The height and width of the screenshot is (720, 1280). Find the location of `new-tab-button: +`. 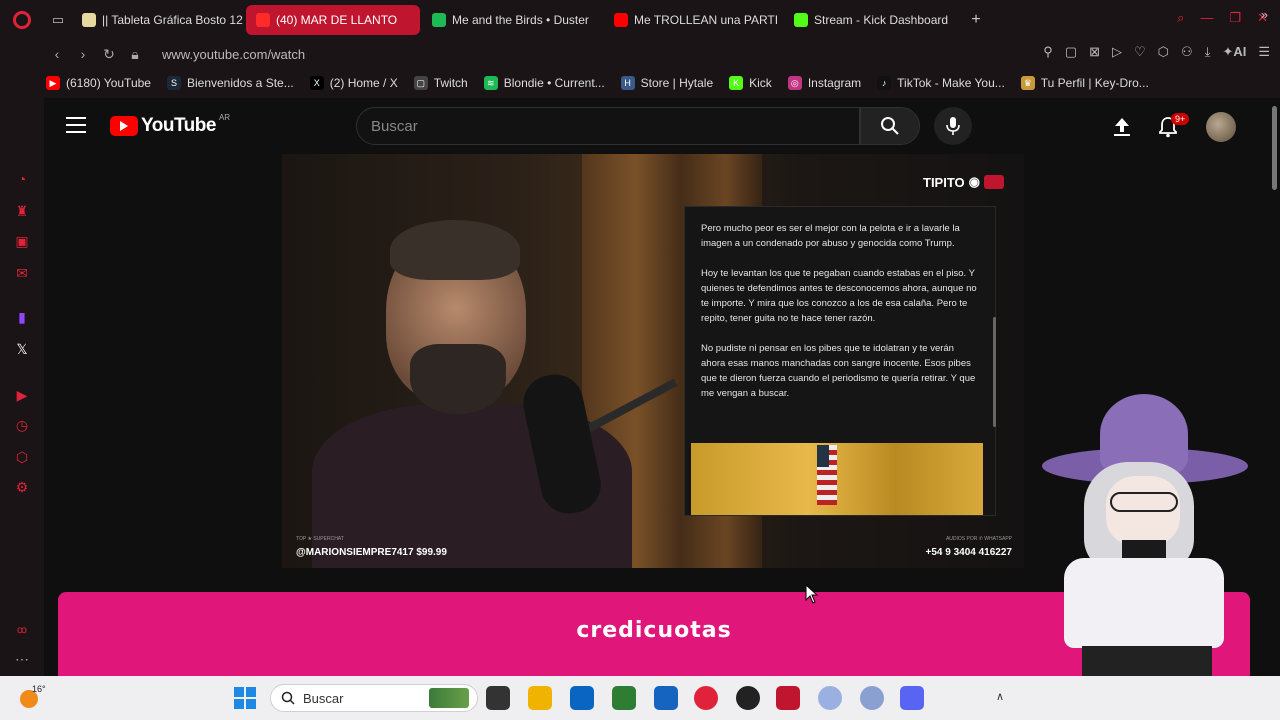

new-tab-button: + is located at coordinates (976, 20).